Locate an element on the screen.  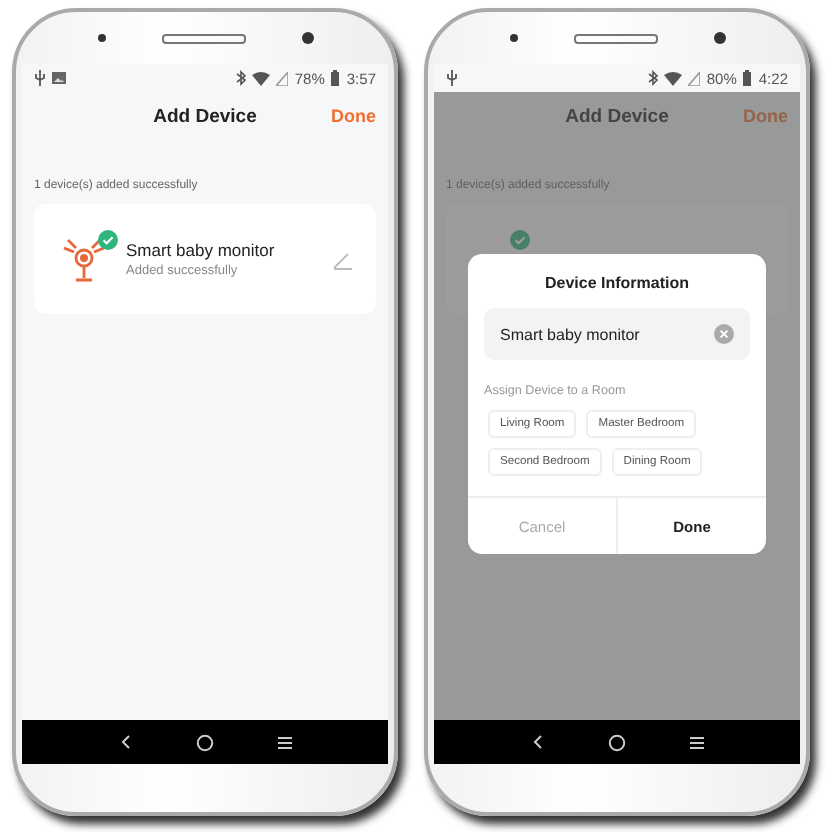
device-name: Smart baby monitor is located at coordinates (201, 250).